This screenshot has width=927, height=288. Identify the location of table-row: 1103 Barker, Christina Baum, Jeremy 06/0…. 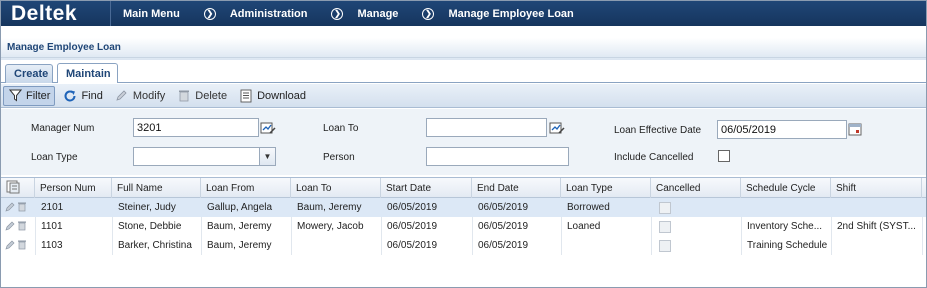
(463, 245).